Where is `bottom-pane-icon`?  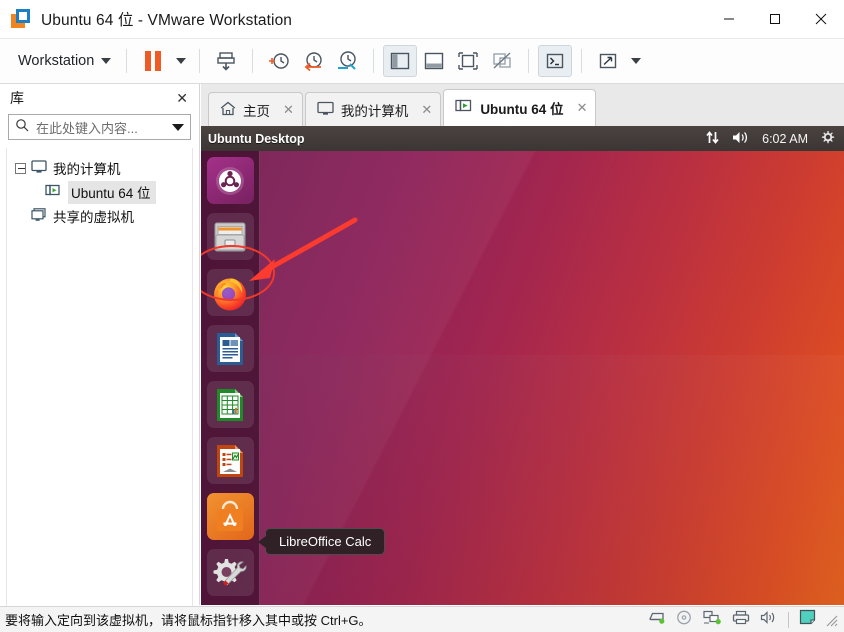
bottom-pane-icon is located at coordinates (434, 61).